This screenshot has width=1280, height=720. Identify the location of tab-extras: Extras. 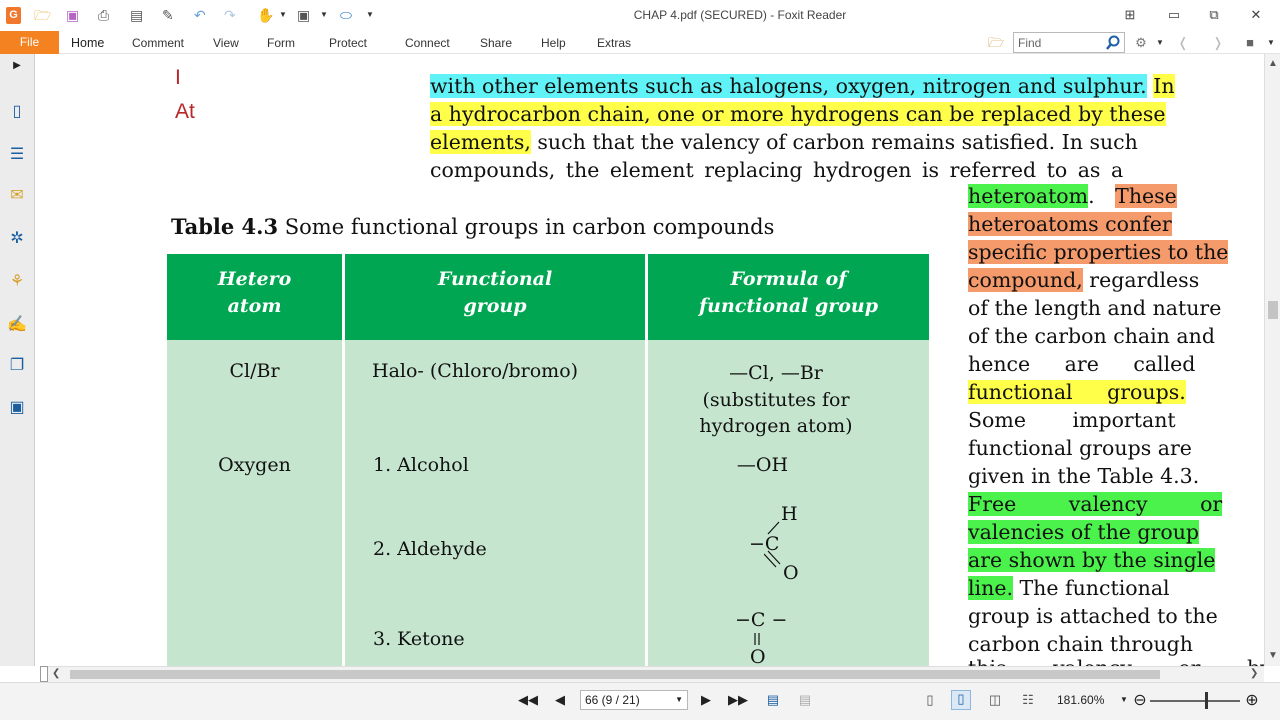
(614, 43).